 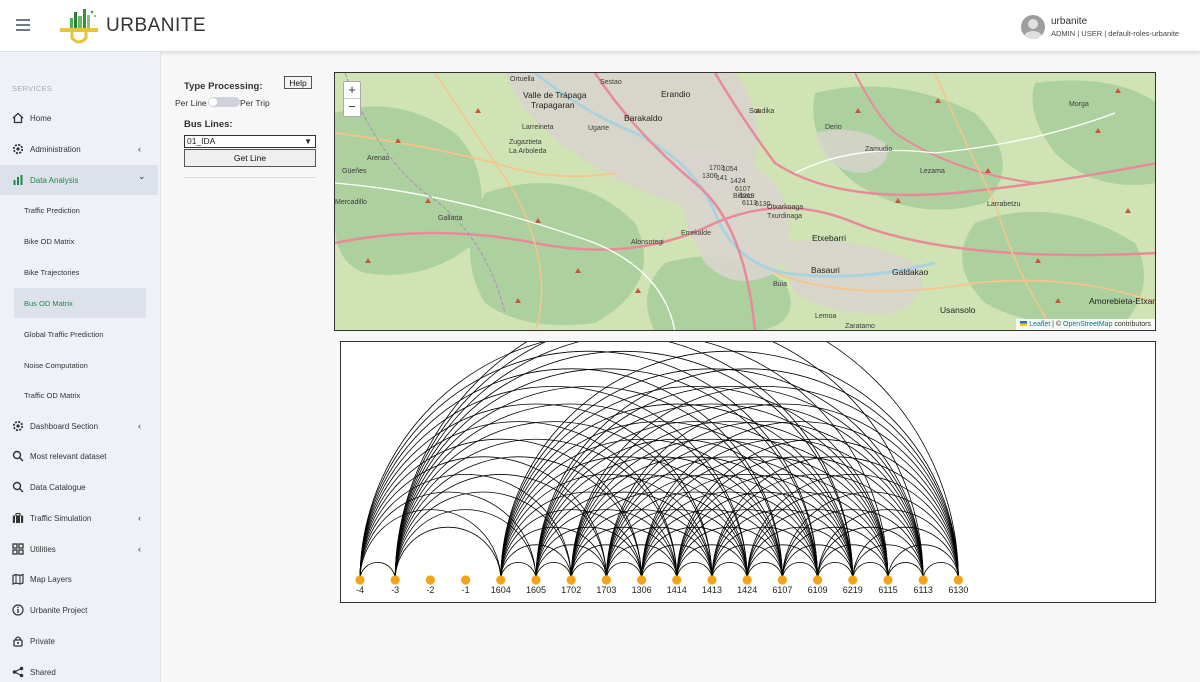 I want to click on sidebar-subitem-label: Noise Computation, so click(x=56, y=365).